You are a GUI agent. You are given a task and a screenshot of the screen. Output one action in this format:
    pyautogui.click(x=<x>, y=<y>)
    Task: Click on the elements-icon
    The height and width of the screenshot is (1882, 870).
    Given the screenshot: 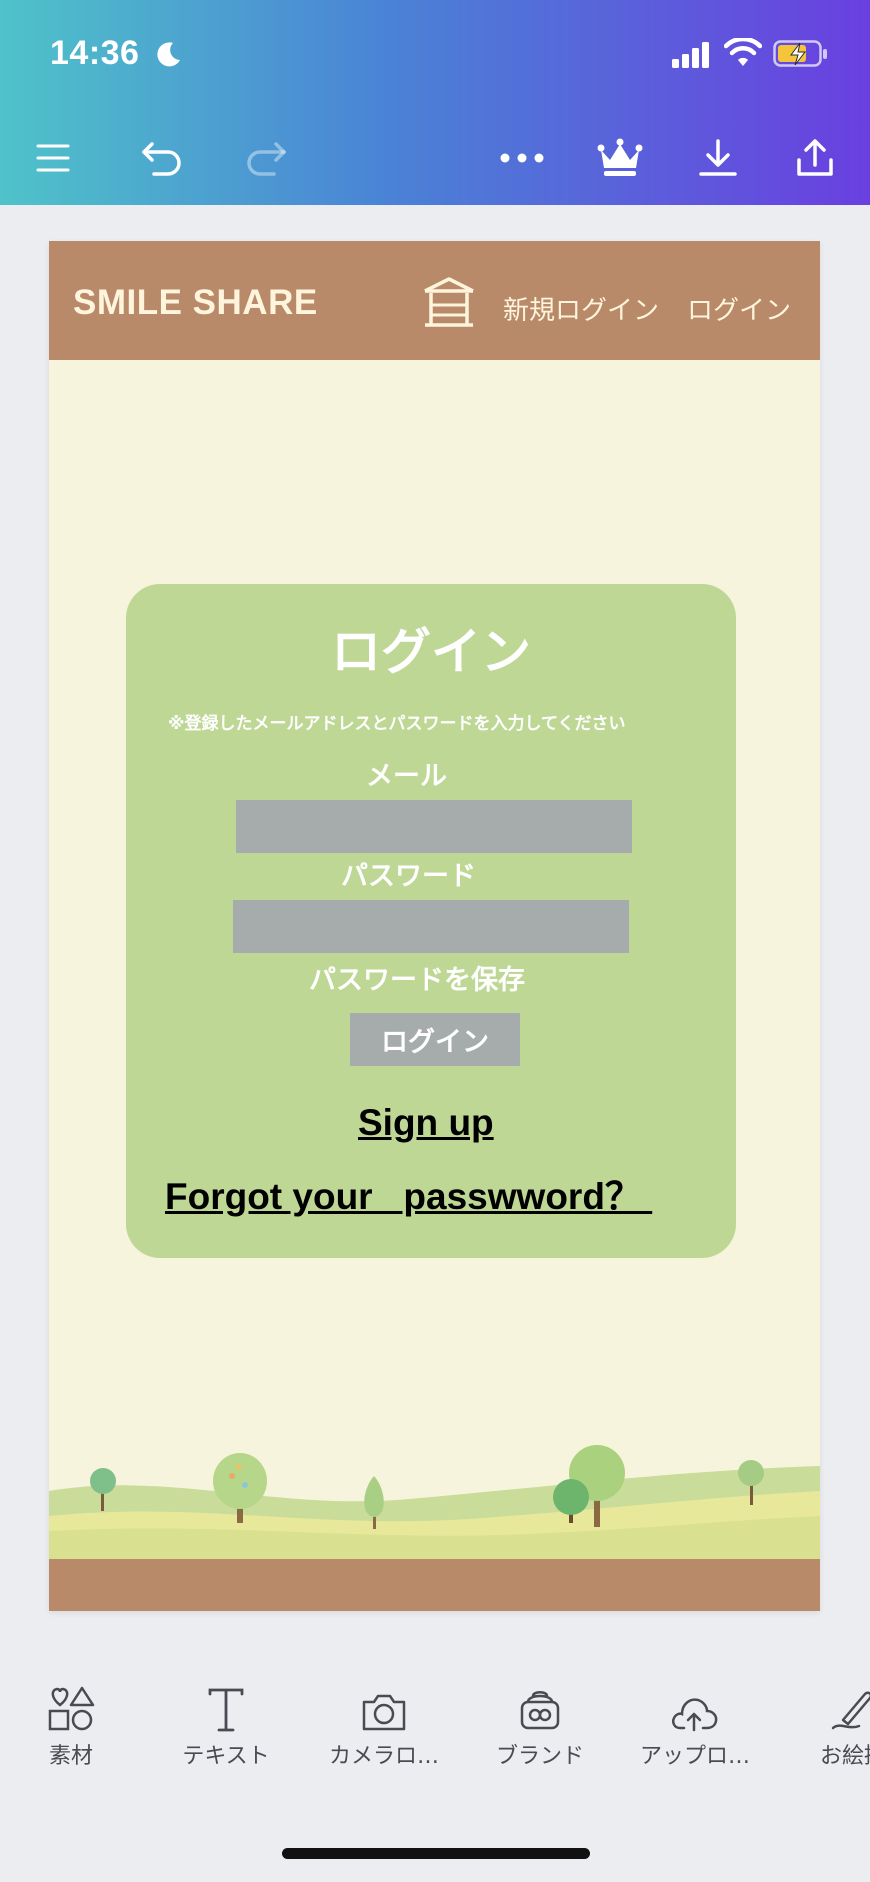 What is the action you would take?
    pyautogui.click(x=71, y=1708)
    